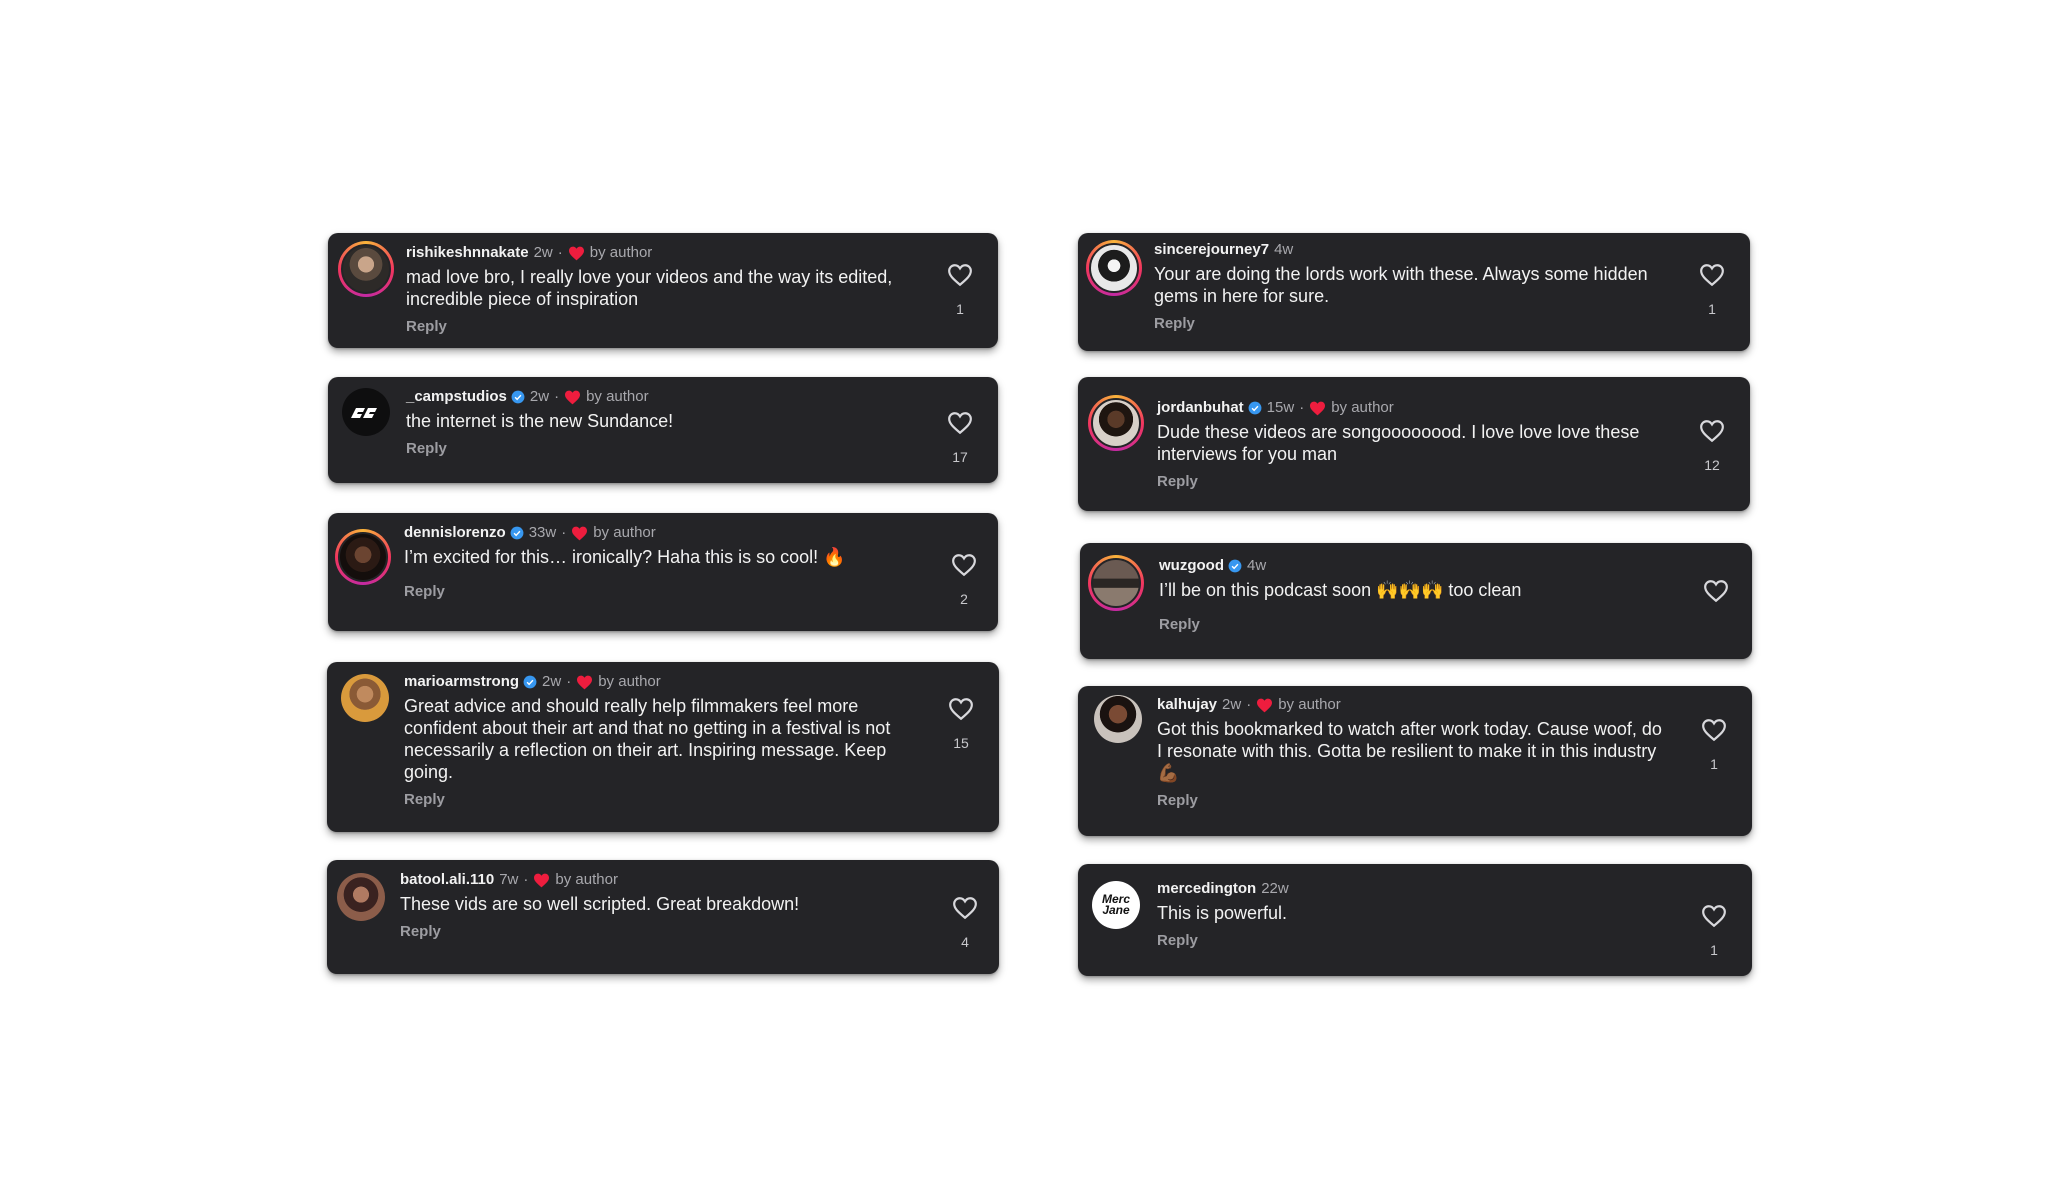  I want to click on like-control, so click(1716, 598).